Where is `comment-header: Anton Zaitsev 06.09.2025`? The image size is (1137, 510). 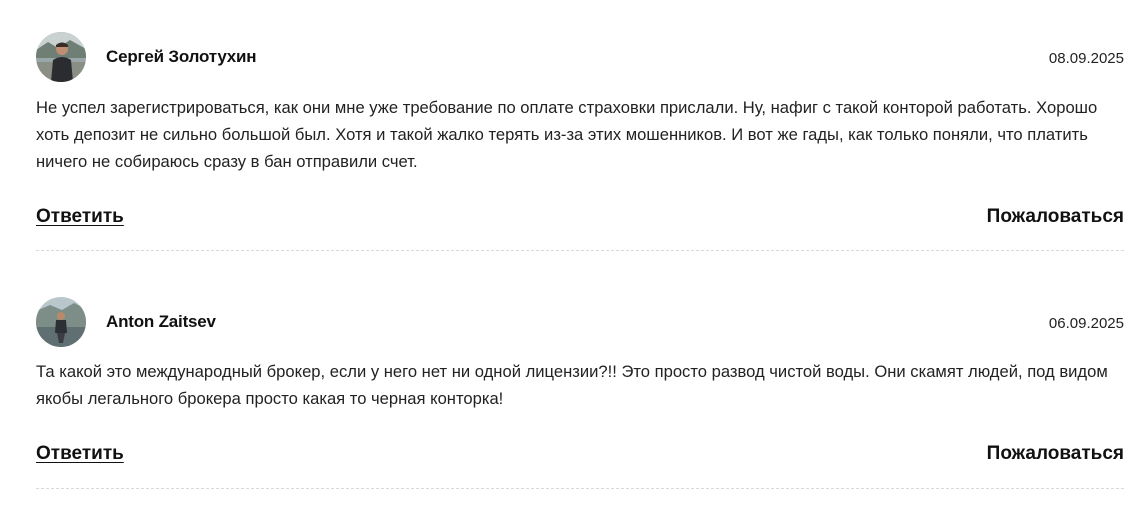
comment-header: Anton Zaitsev 06.09.2025 is located at coordinates (580, 322).